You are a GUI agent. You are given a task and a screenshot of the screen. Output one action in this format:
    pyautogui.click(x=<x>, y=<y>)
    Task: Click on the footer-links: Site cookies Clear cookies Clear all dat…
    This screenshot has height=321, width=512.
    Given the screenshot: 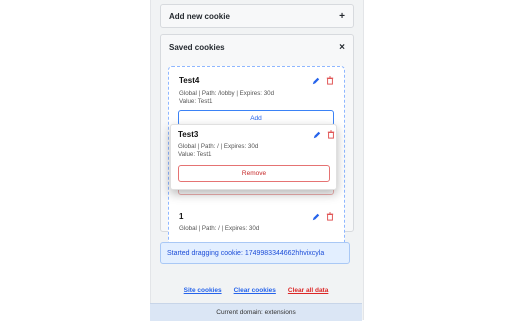 What is the action you would take?
    pyautogui.click(x=256, y=290)
    